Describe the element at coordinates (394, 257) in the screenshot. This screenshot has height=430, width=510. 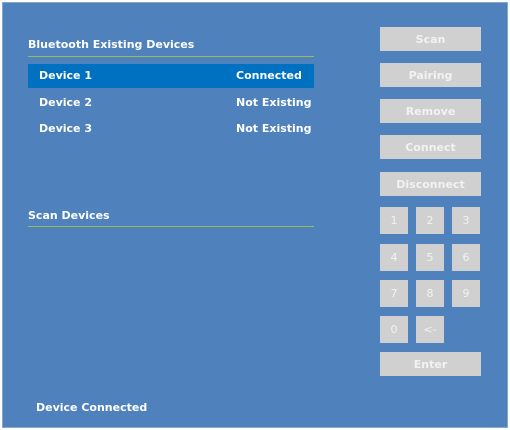
I see `keypad-key-4: 4` at that location.